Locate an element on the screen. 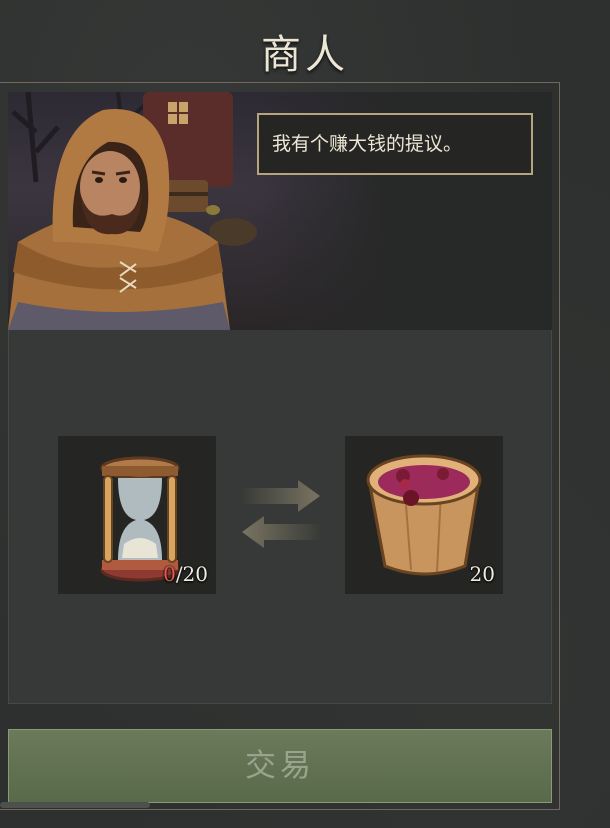 The height and width of the screenshot is (828, 610). give-item-count: 0/20 is located at coordinates (185, 574).